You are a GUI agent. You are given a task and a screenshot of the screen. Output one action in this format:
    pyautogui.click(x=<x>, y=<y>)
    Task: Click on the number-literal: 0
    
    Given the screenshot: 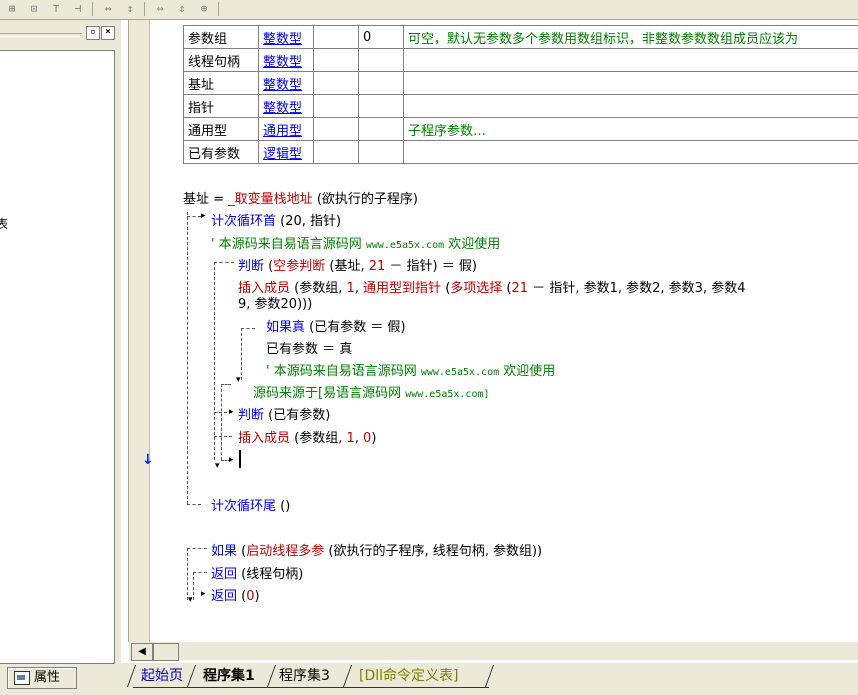 What is the action you would take?
    pyautogui.click(x=250, y=596)
    